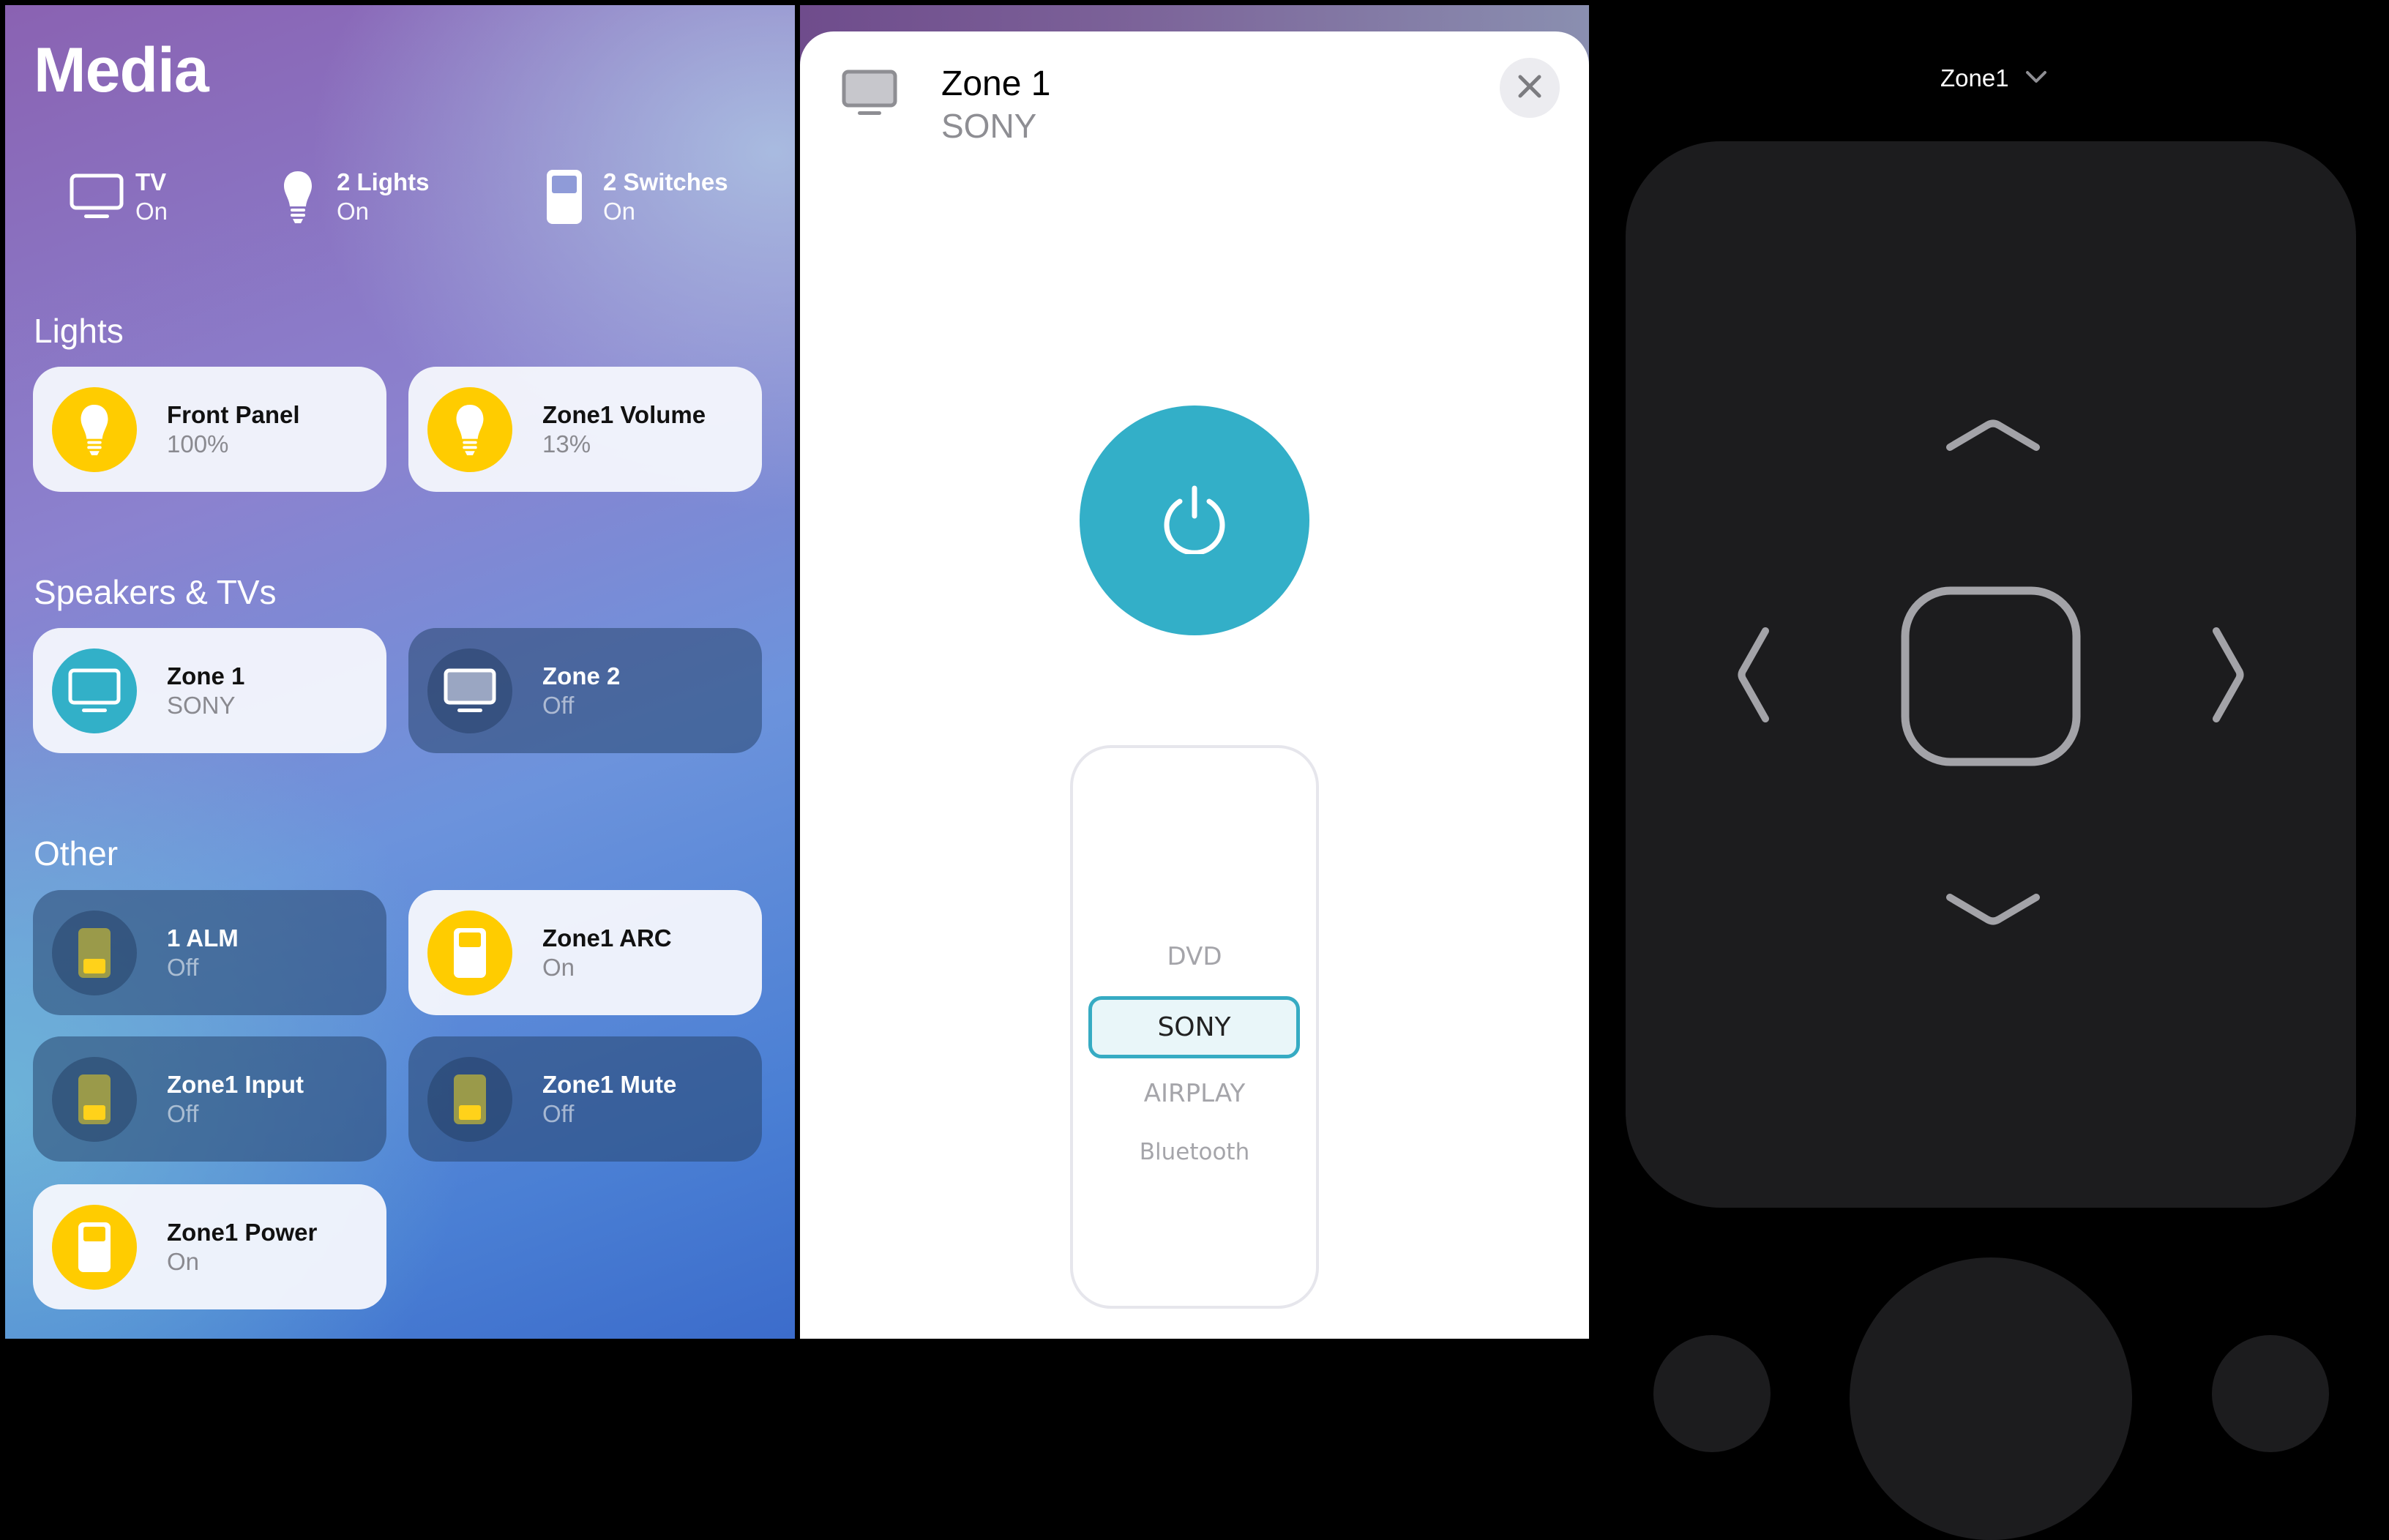  What do you see at coordinates (242, 1232) in the screenshot?
I see `tile-name: Zone1 Power` at bounding box center [242, 1232].